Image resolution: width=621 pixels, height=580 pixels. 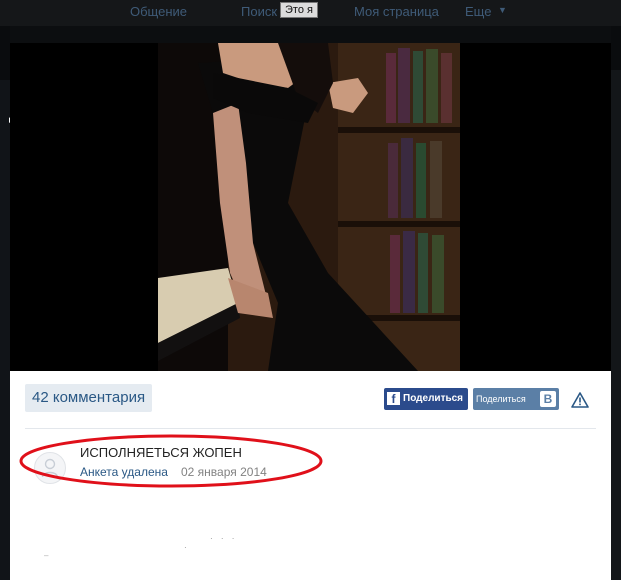 What do you see at coordinates (433, 398) in the screenshot?
I see `share-facebook-label: Поделиться` at bounding box center [433, 398].